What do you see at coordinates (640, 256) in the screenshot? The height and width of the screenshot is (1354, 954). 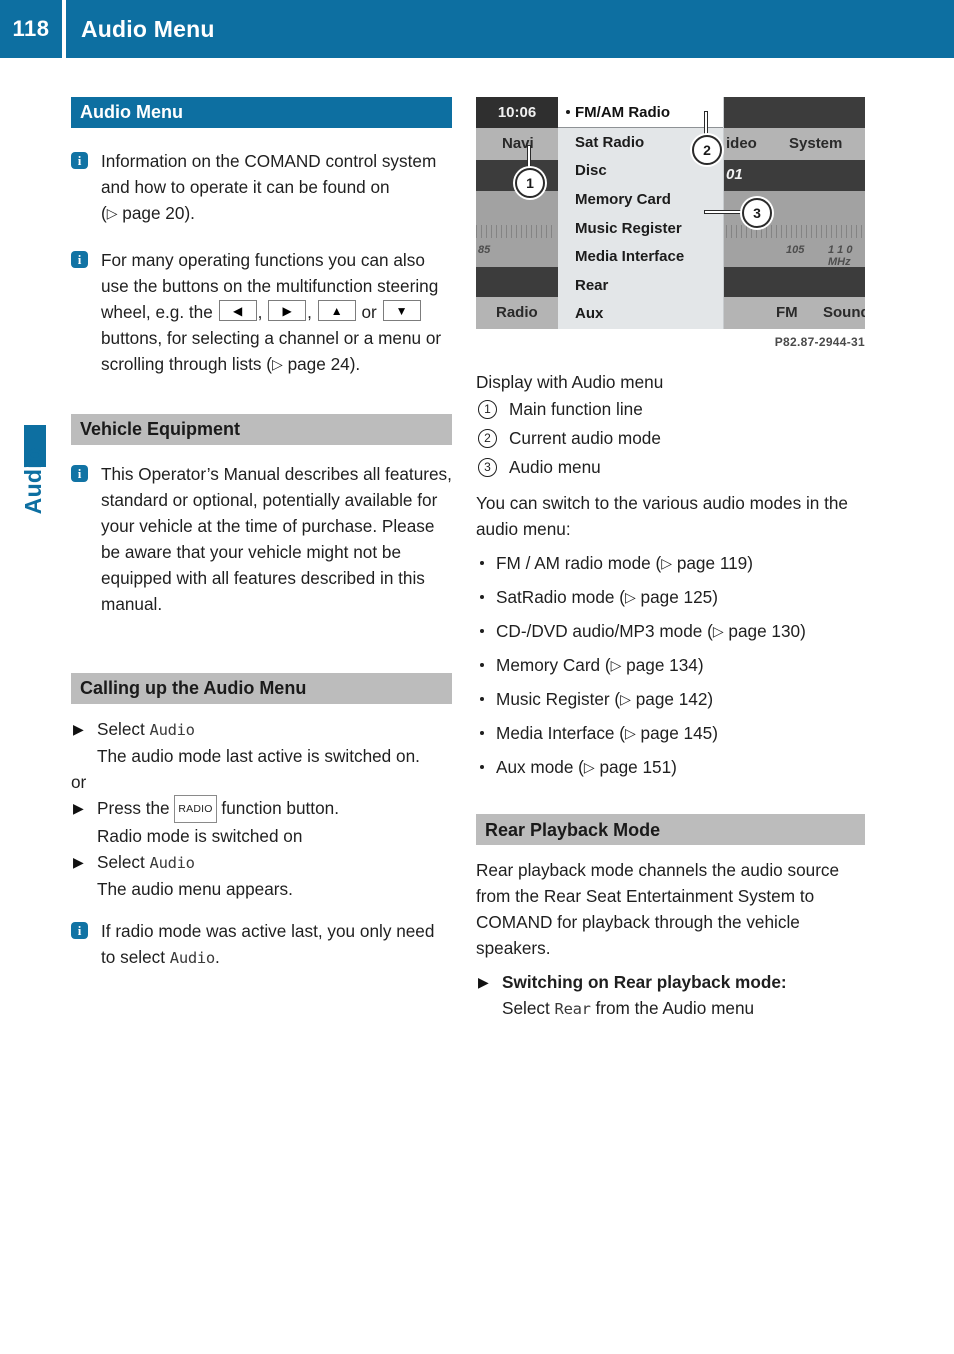 I see `figure-menu-item-media-interface: Media Interface` at bounding box center [640, 256].